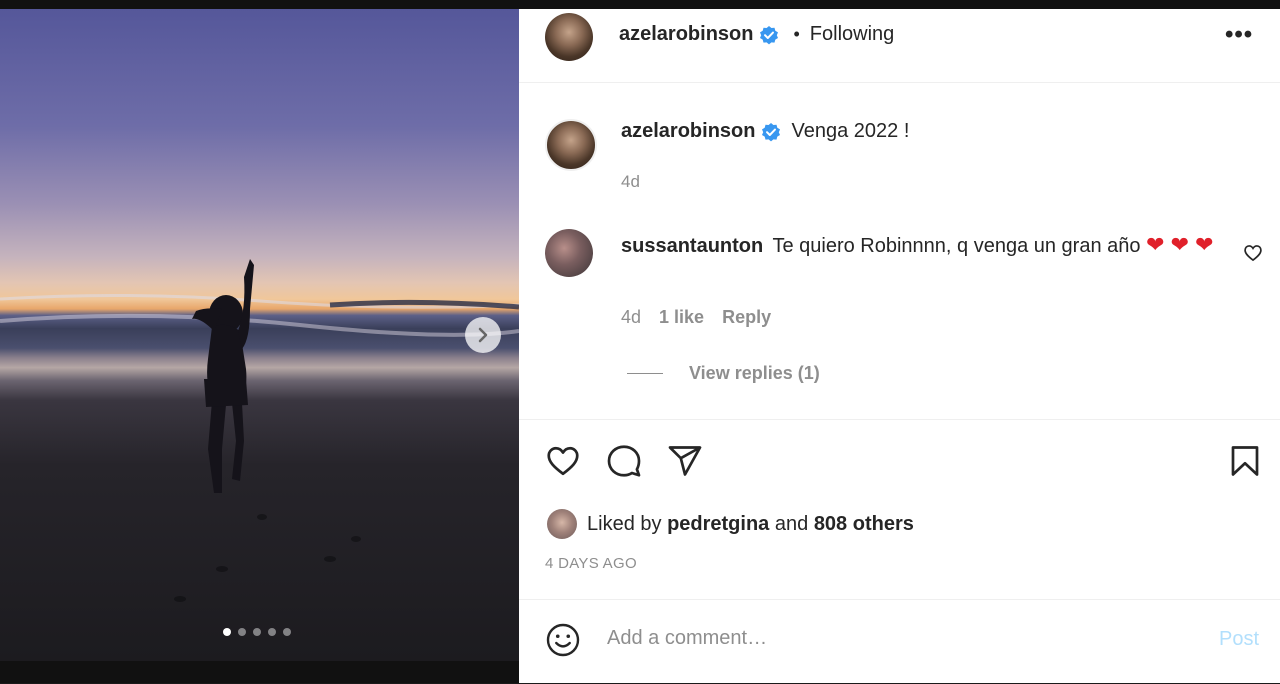 The width and height of the screenshot is (1280, 684). I want to click on liker-username: pedretgina, so click(718, 524).